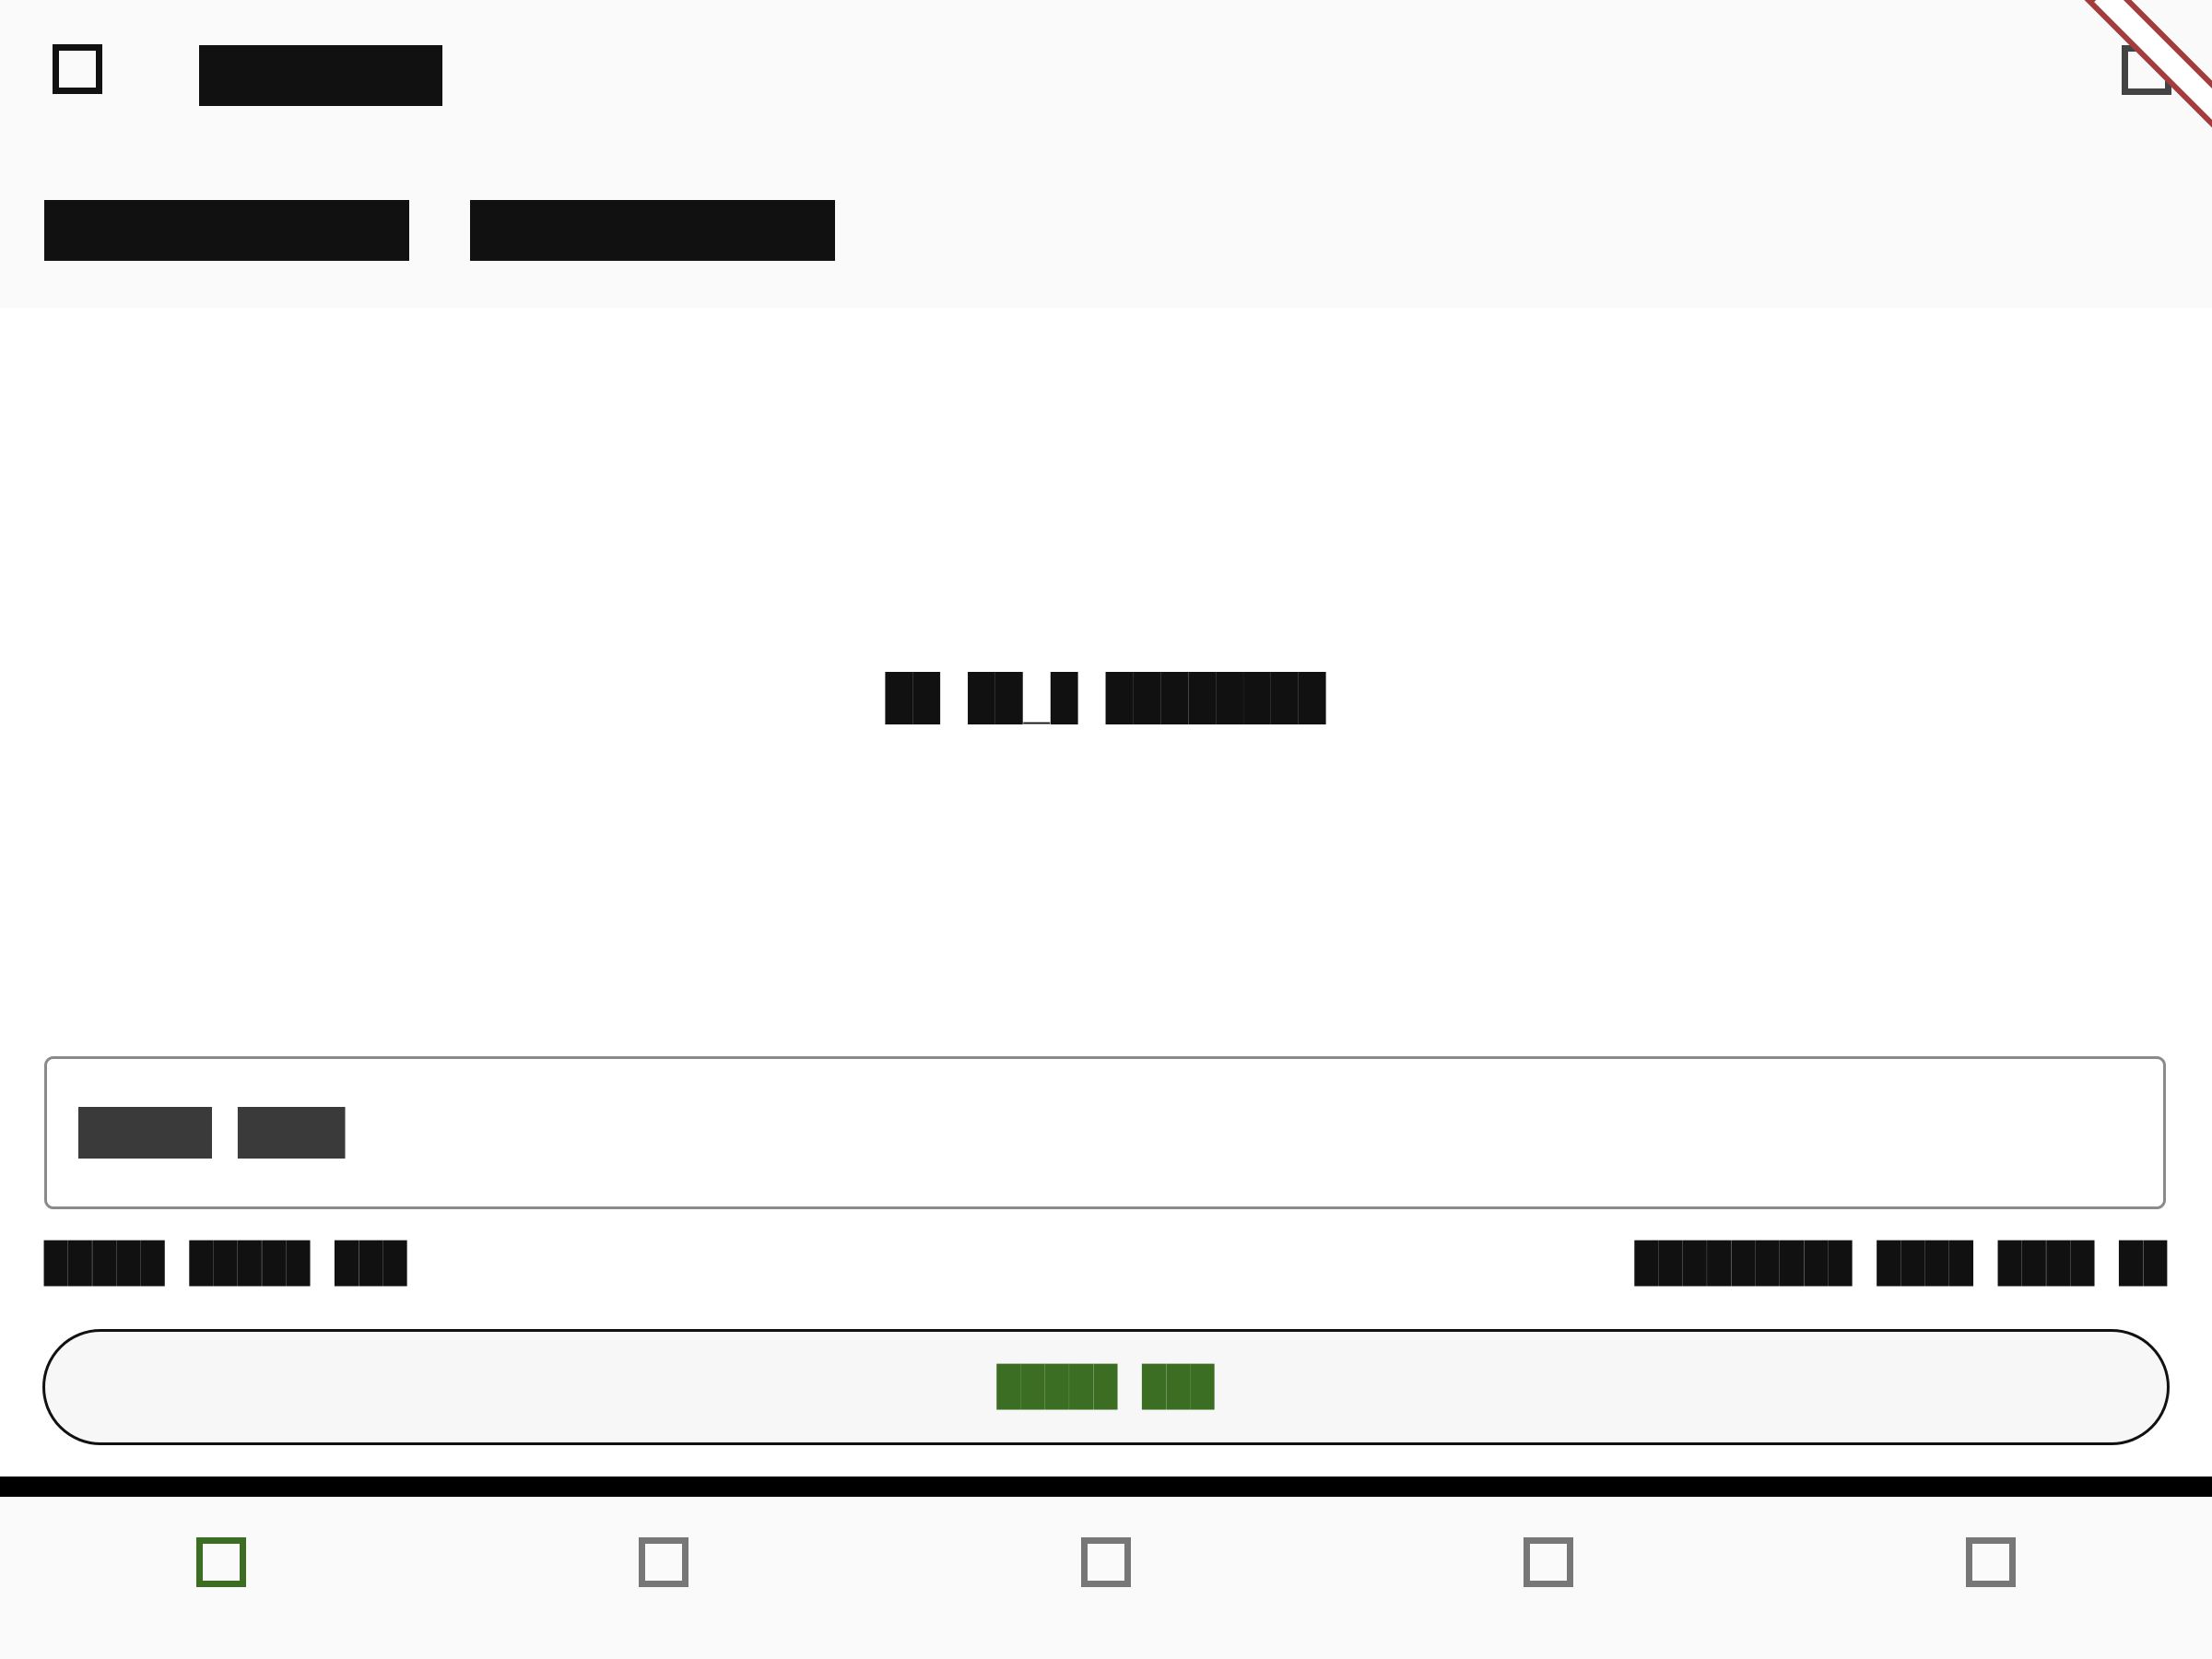 Image resolution: width=2212 pixels, height=1659 pixels. I want to click on add-icon, so click(1106, 1562).